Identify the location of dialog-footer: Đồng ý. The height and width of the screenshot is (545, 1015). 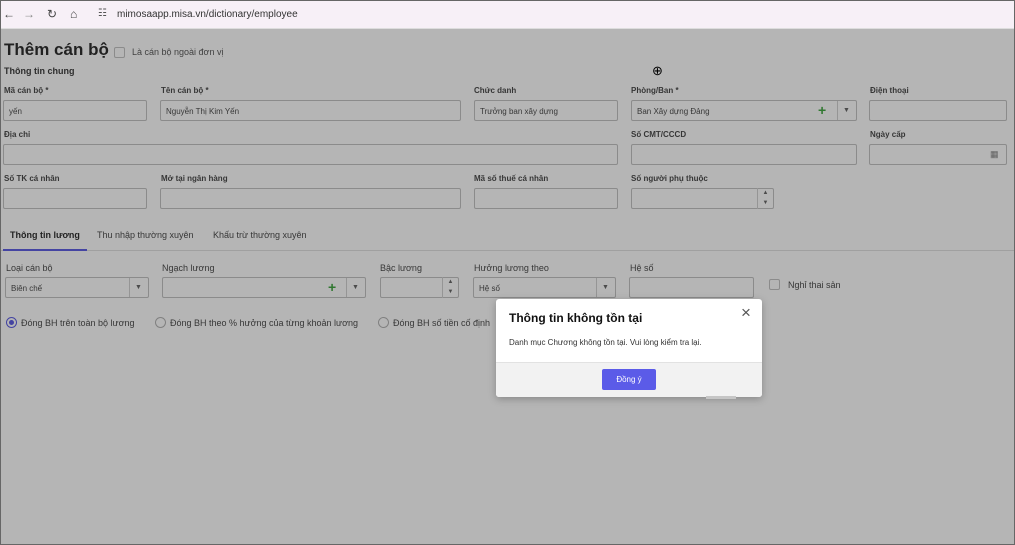
(629, 380).